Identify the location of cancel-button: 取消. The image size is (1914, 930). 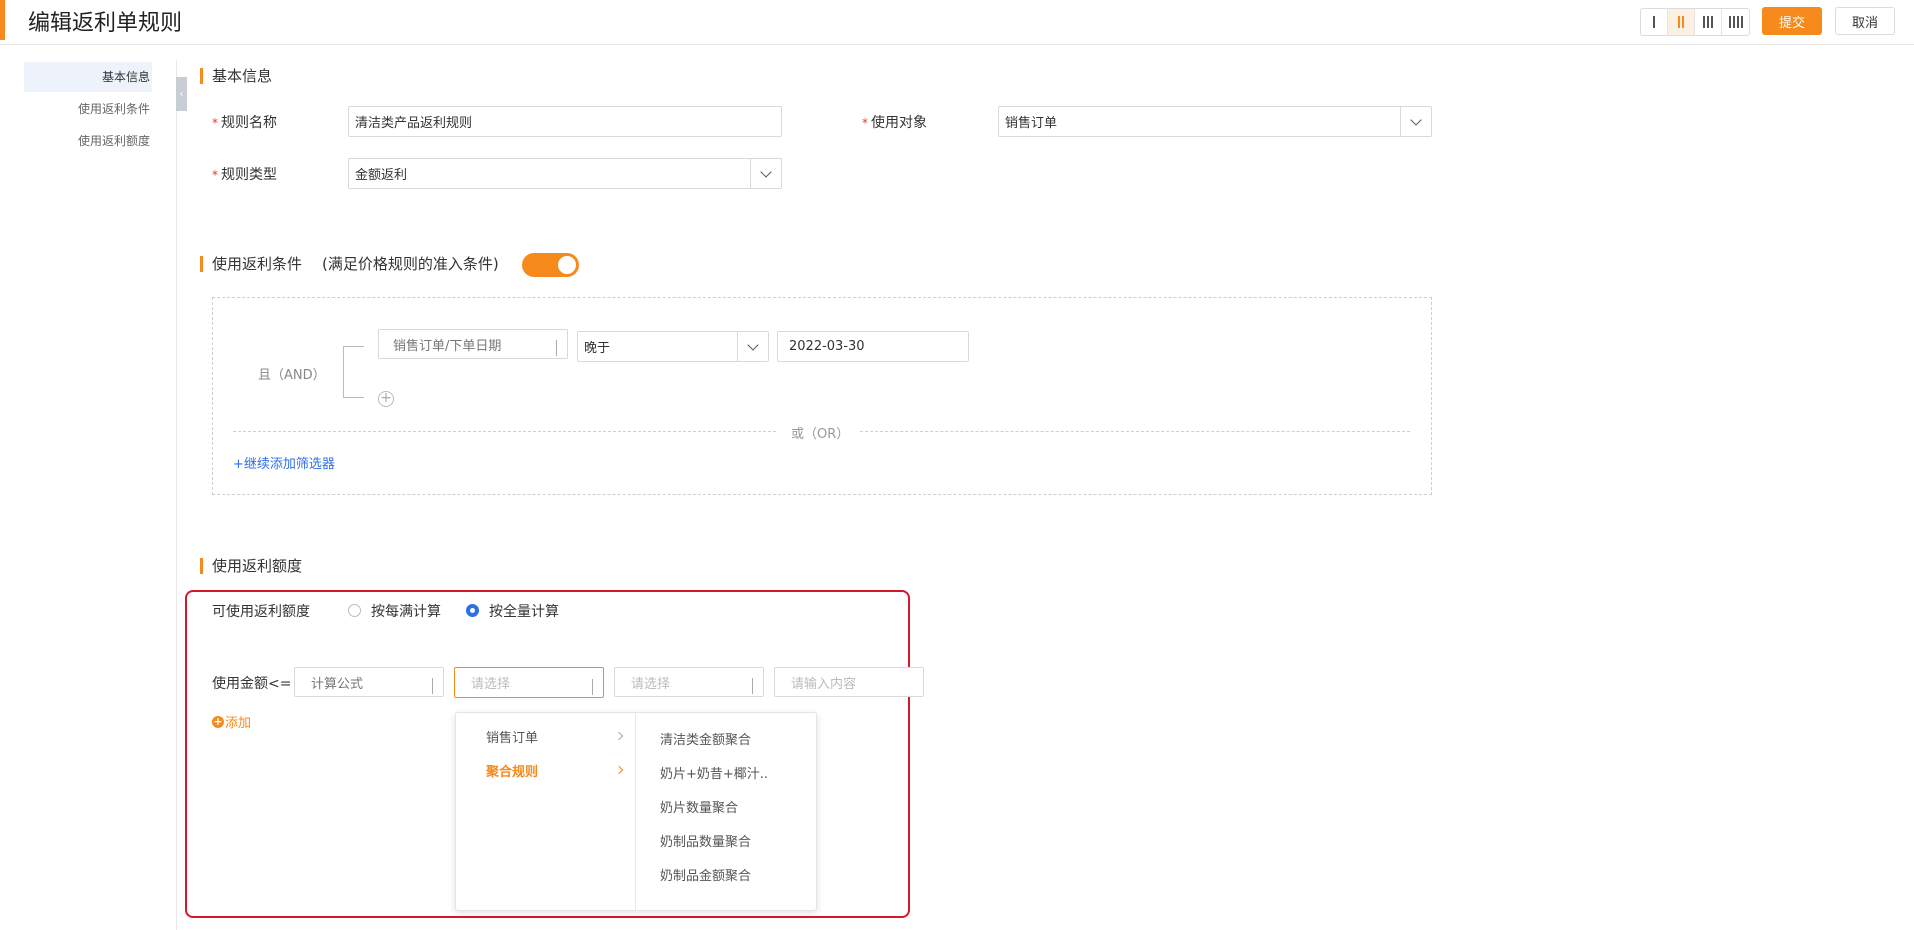
(1865, 21).